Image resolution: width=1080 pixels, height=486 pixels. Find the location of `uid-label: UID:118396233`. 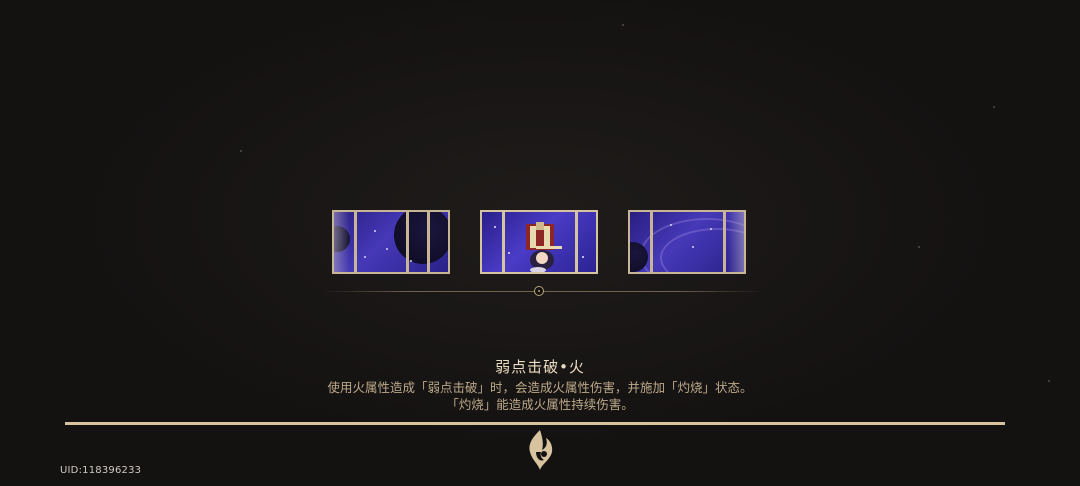

uid-label: UID:118396233 is located at coordinates (101, 470).